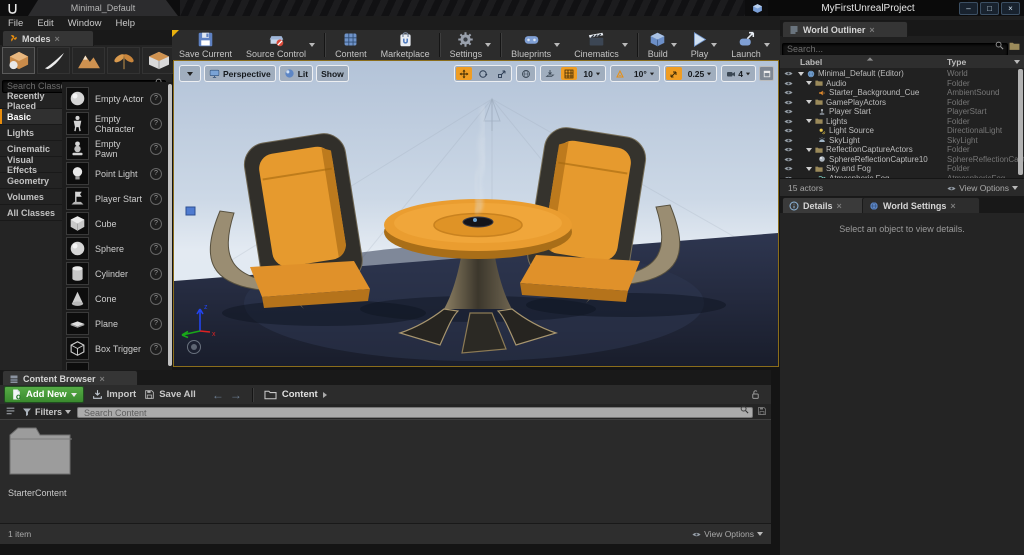  I want to click on marketplace-button: Marketplace, so click(405, 45).